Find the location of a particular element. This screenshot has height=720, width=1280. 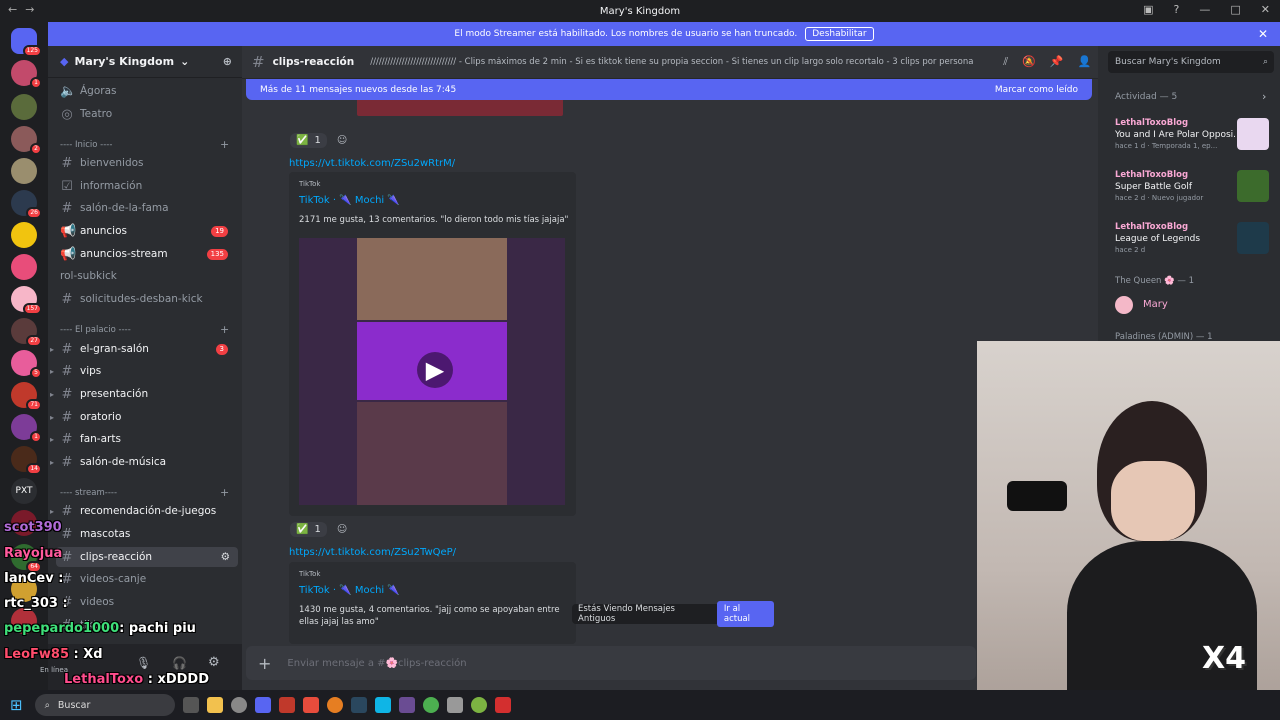

add-member-icon: ⊕ is located at coordinates (227, 61).